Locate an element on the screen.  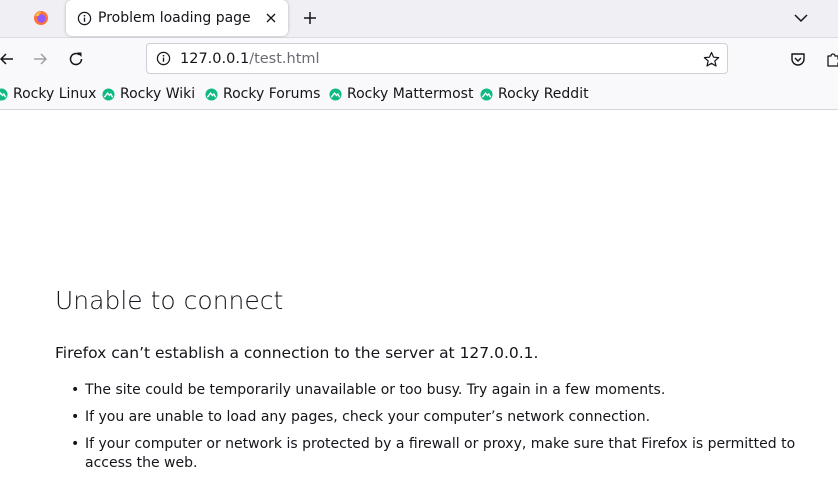
navigation-toolbar: 127.0.0.1/test.html is located at coordinates (419, 58).